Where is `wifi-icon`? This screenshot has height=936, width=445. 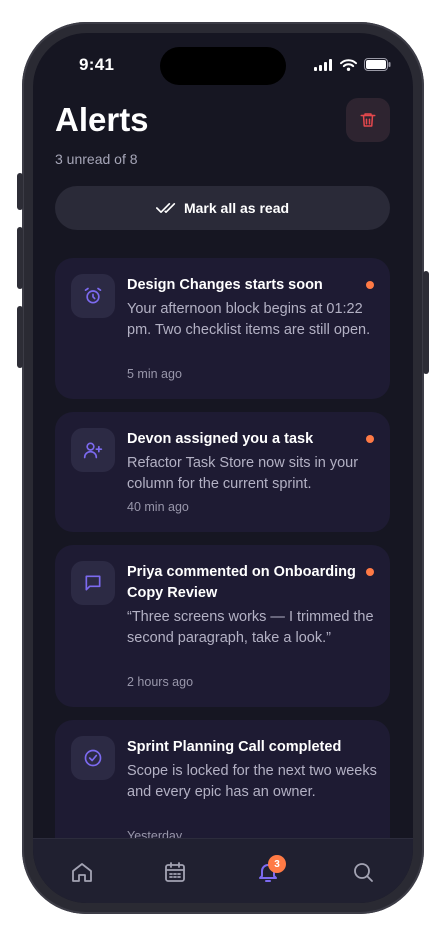
wifi-icon is located at coordinates (348, 64).